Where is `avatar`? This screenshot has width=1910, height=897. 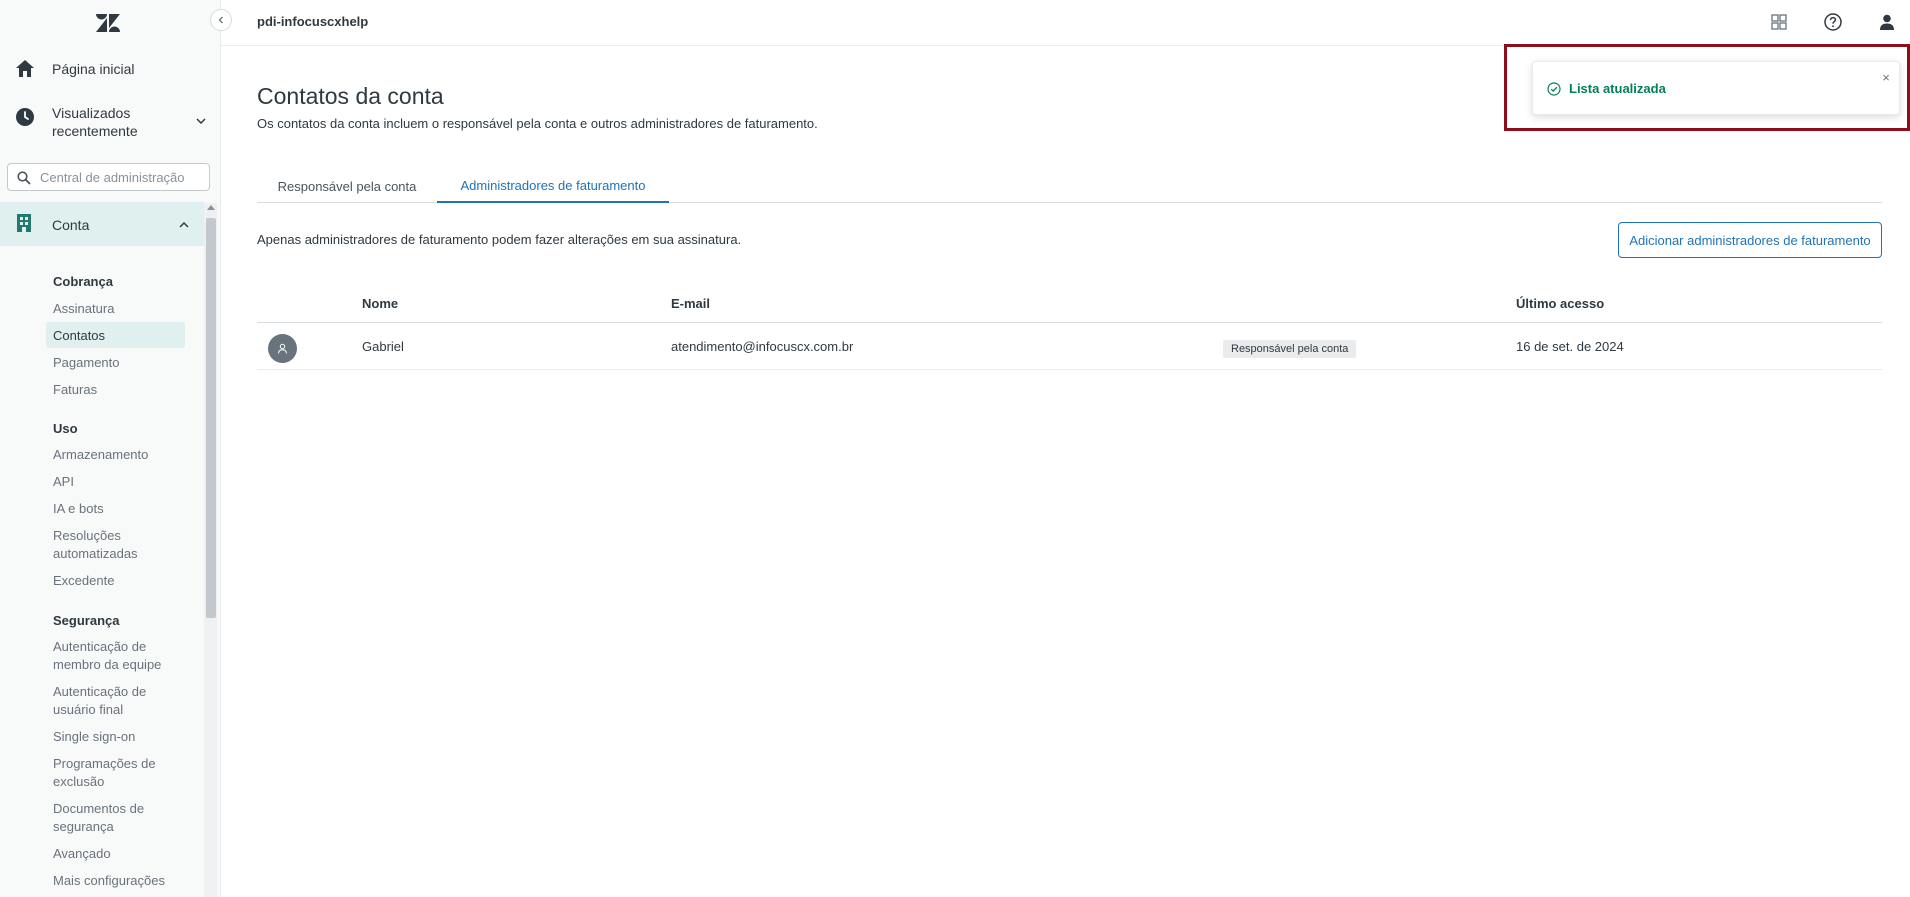 avatar is located at coordinates (282, 348).